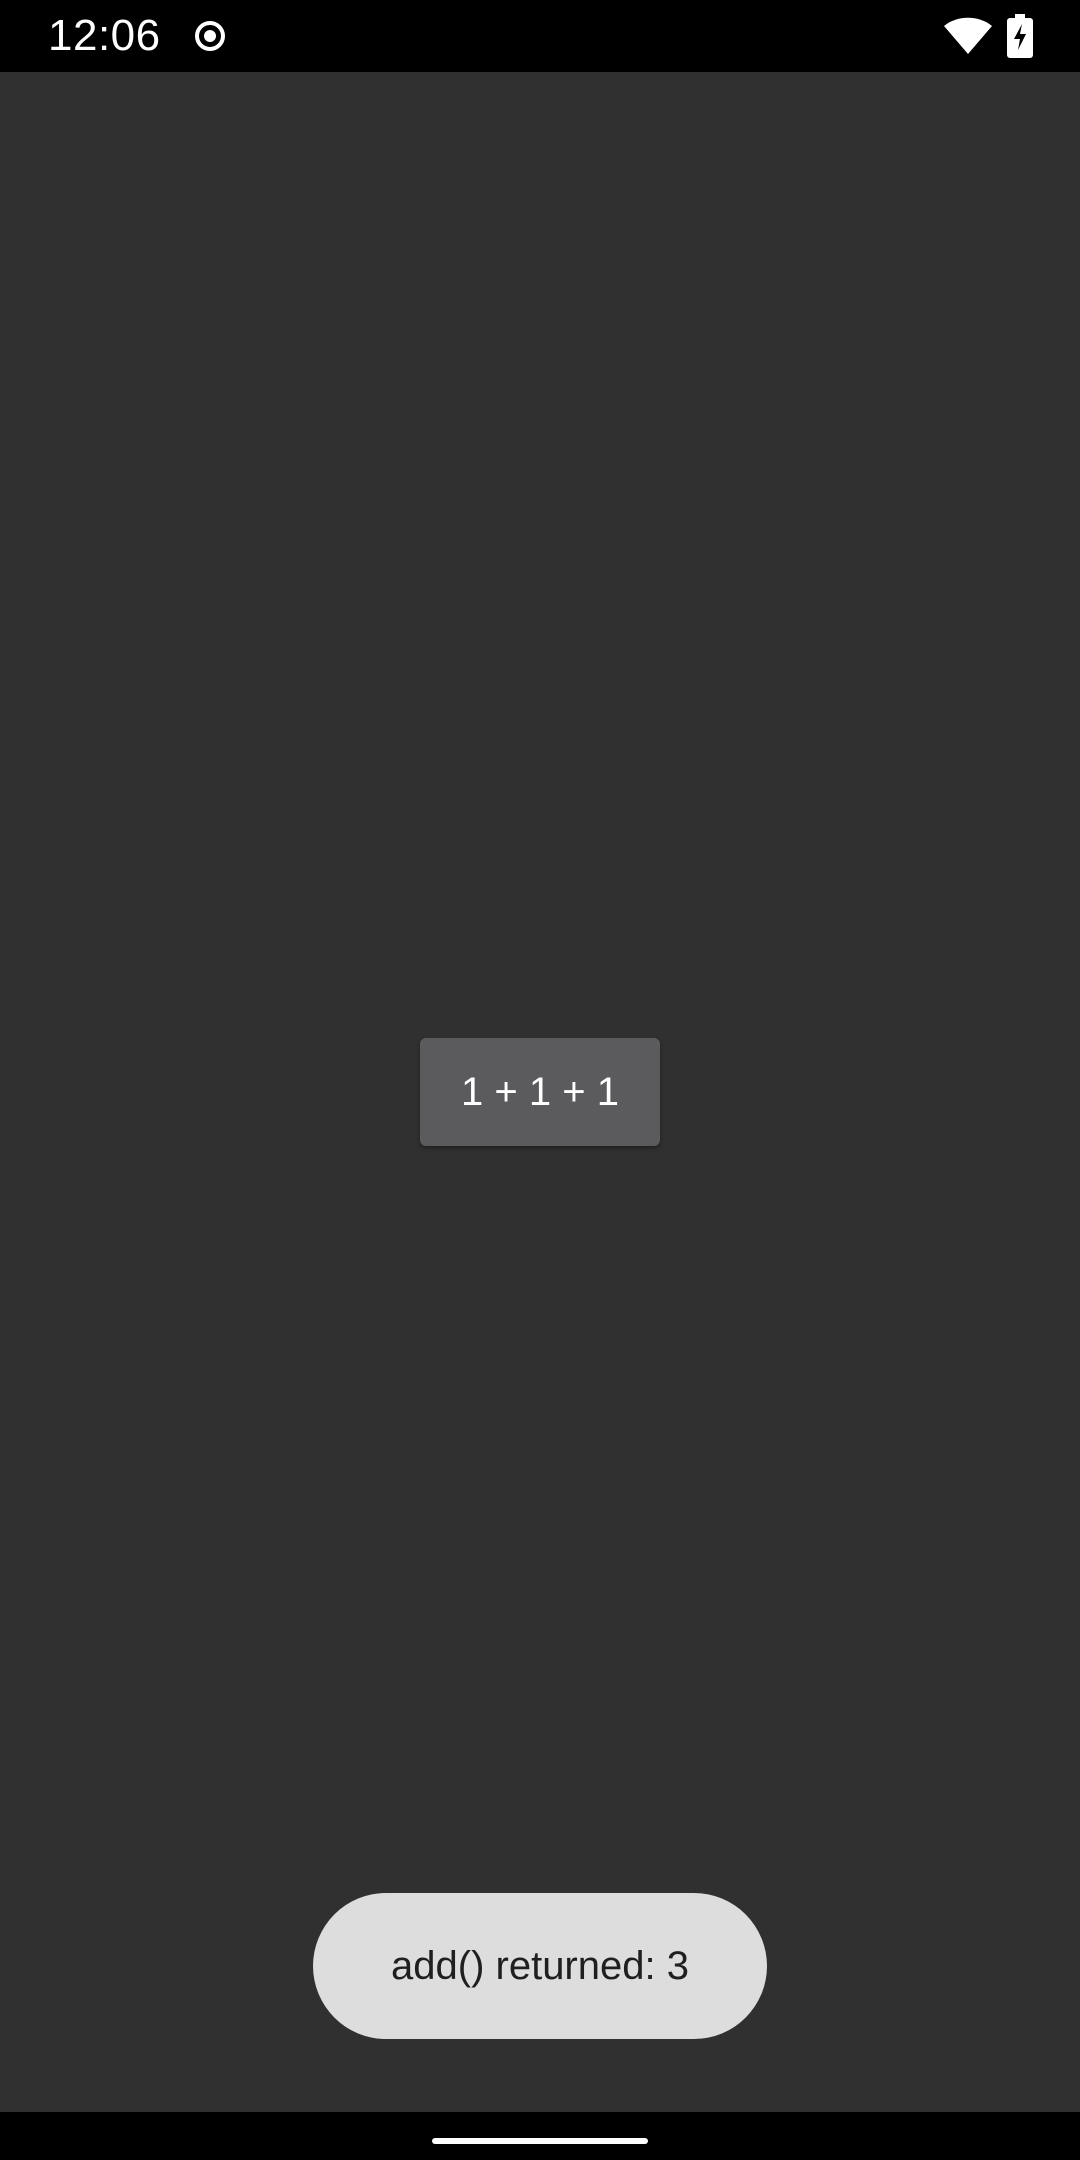 The width and height of the screenshot is (1080, 2160). Describe the element at coordinates (968, 35) in the screenshot. I see `wifi-icon` at that location.